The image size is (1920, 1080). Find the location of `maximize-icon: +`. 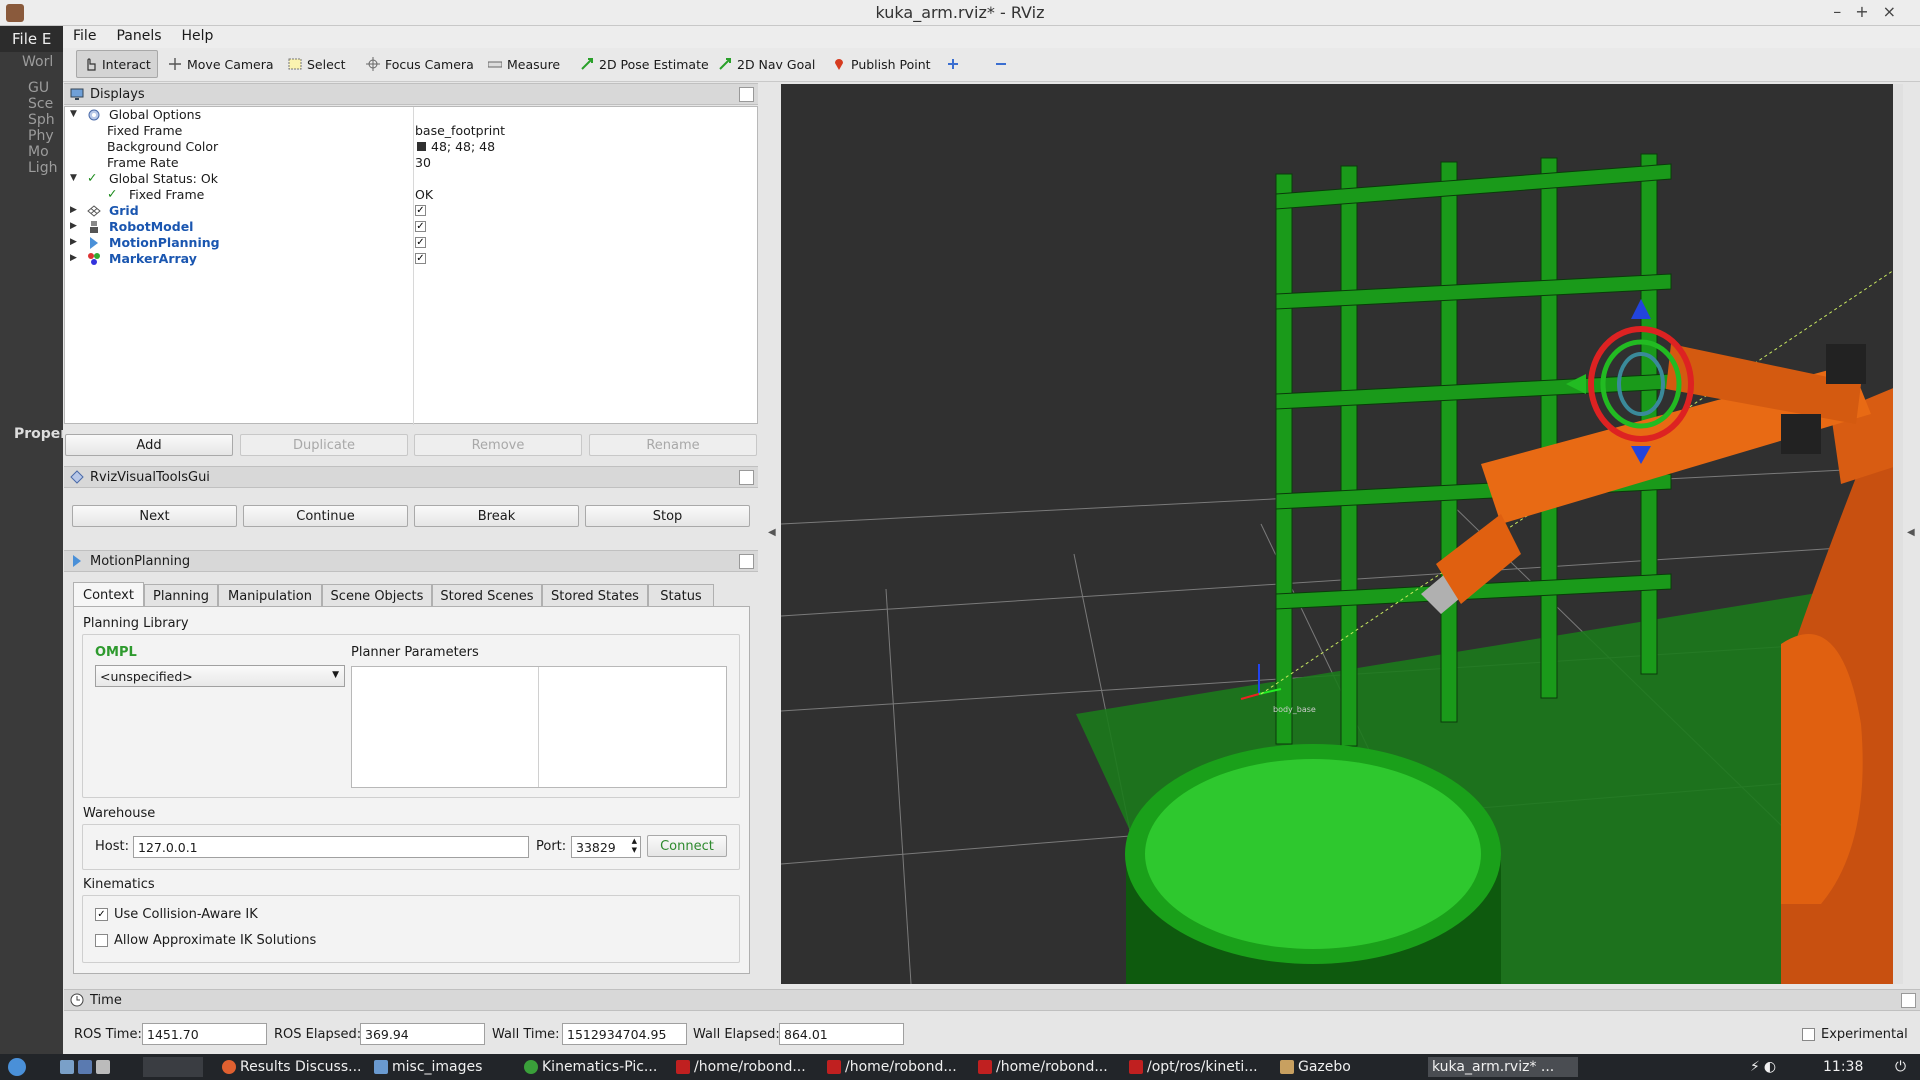

maximize-icon: + is located at coordinates (1868, 11).